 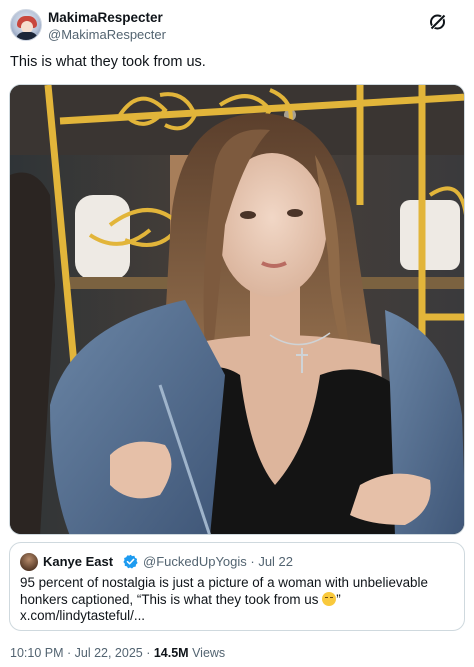 What do you see at coordinates (26, 25) in the screenshot?
I see `author-avatar` at bounding box center [26, 25].